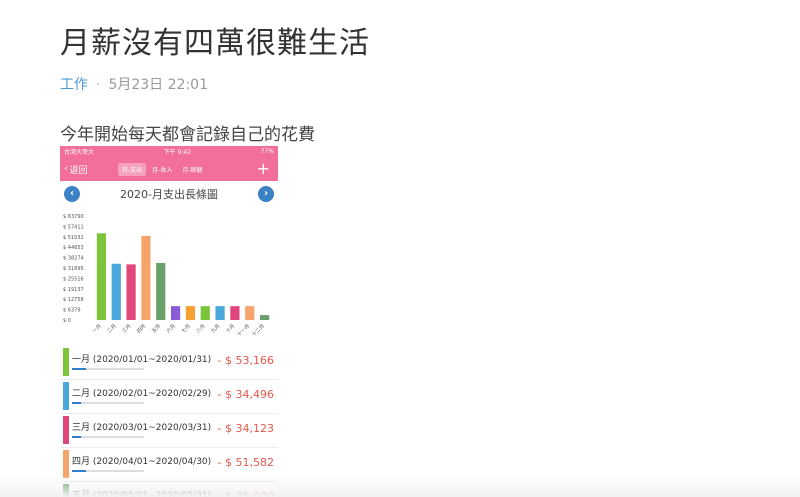  I want to click on month-label: 二月 (2020/02/01~2020/02/29), so click(142, 394).